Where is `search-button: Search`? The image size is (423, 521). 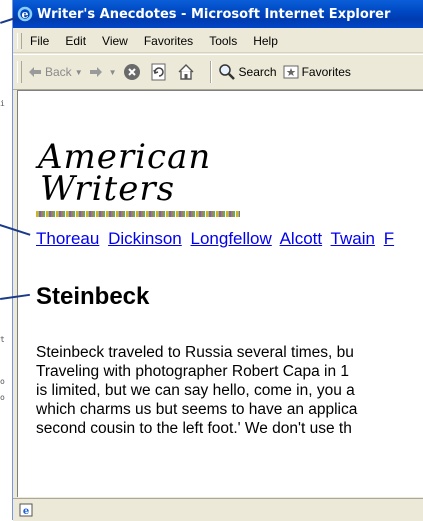
search-button: Search is located at coordinates (247, 72).